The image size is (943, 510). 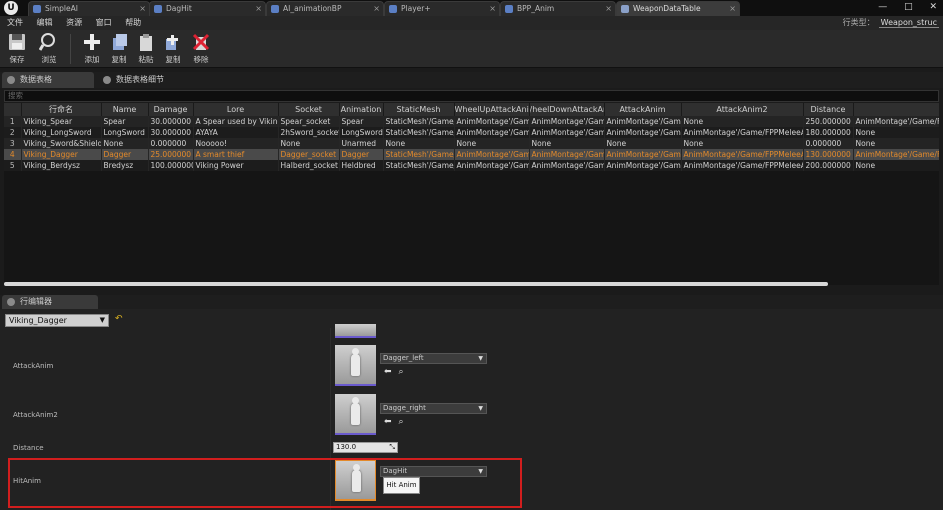 What do you see at coordinates (146, 42) in the screenshot?
I see `clipboard-icon` at bounding box center [146, 42].